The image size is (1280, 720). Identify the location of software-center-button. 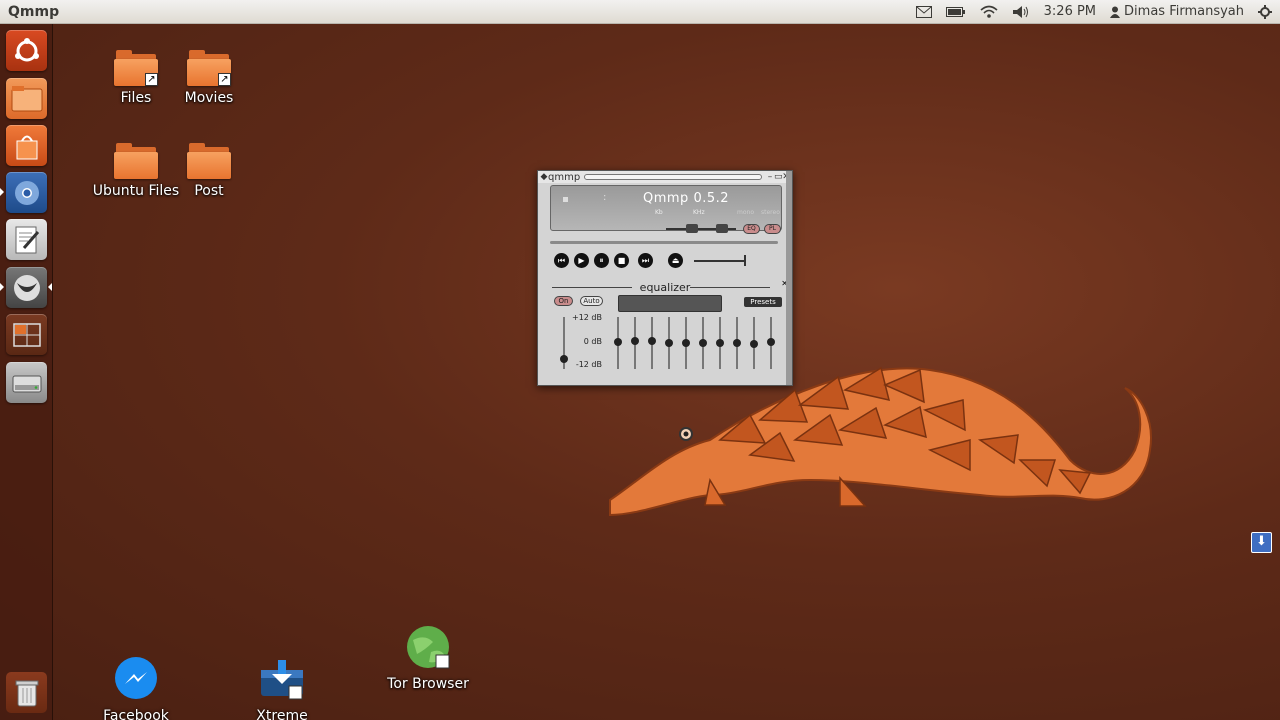
(26, 145).